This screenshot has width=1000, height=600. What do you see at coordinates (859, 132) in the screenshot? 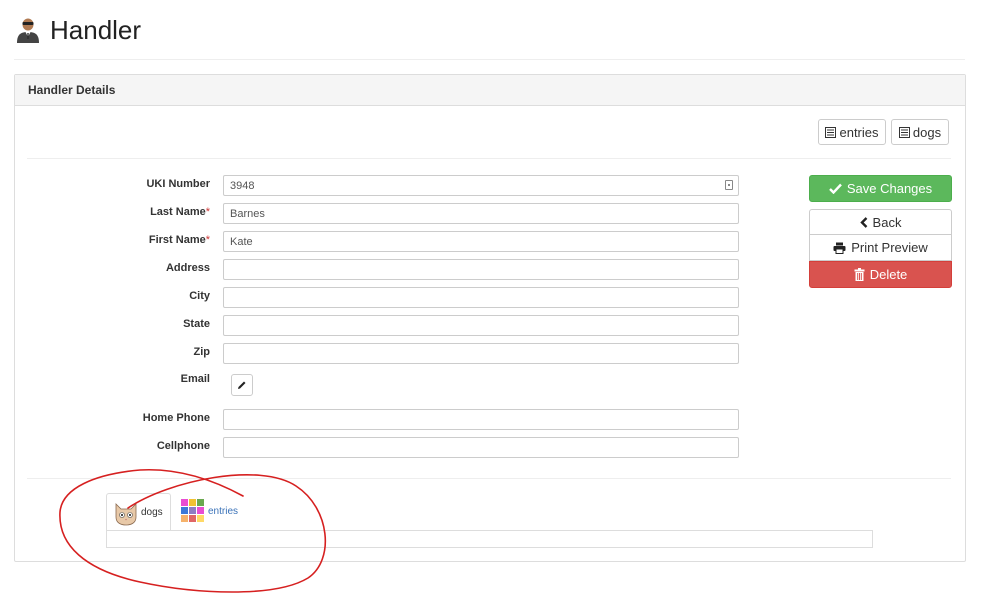
I see `entries-button-label: entries` at bounding box center [859, 132].